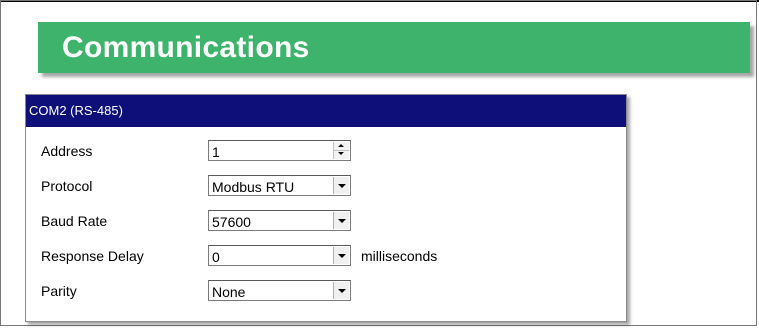  What do you see at coordinates (216, 257) in the screenshot?
I see `response-delay-value: 0` at bounding box center [216, 257].